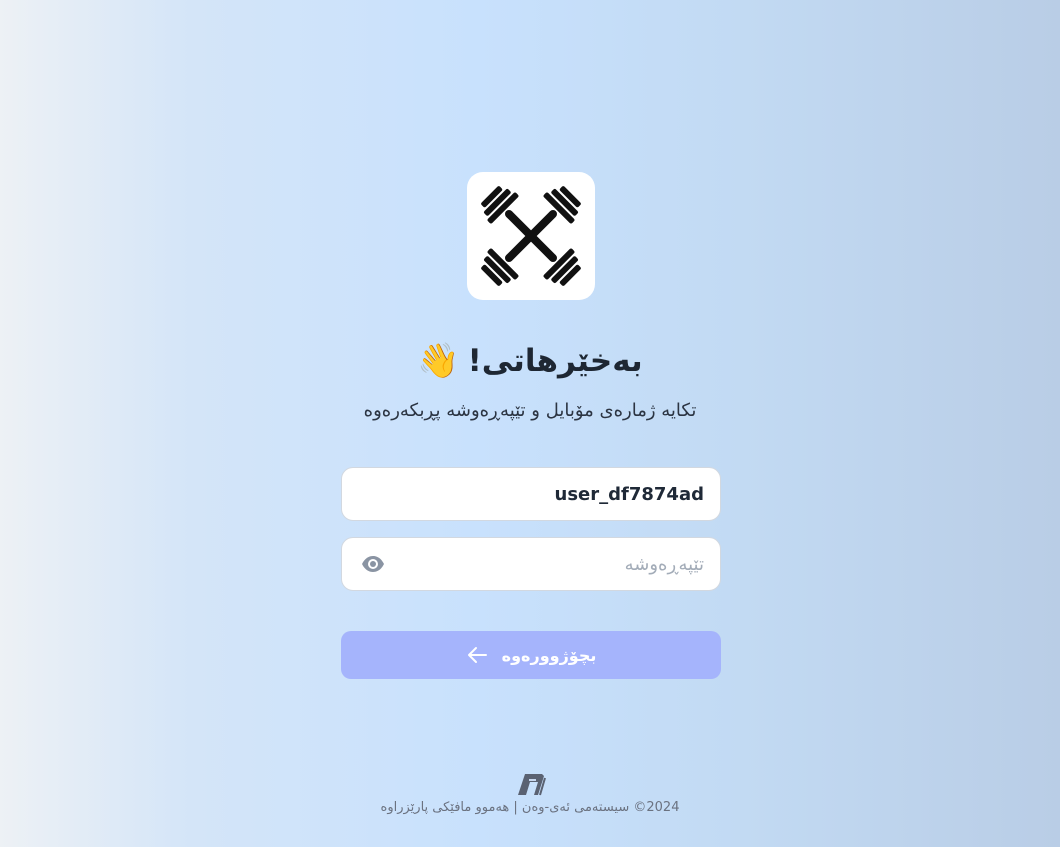 The height and width of the screenshot is (847, 1060). I want to click on password-field, so click(531, 564).